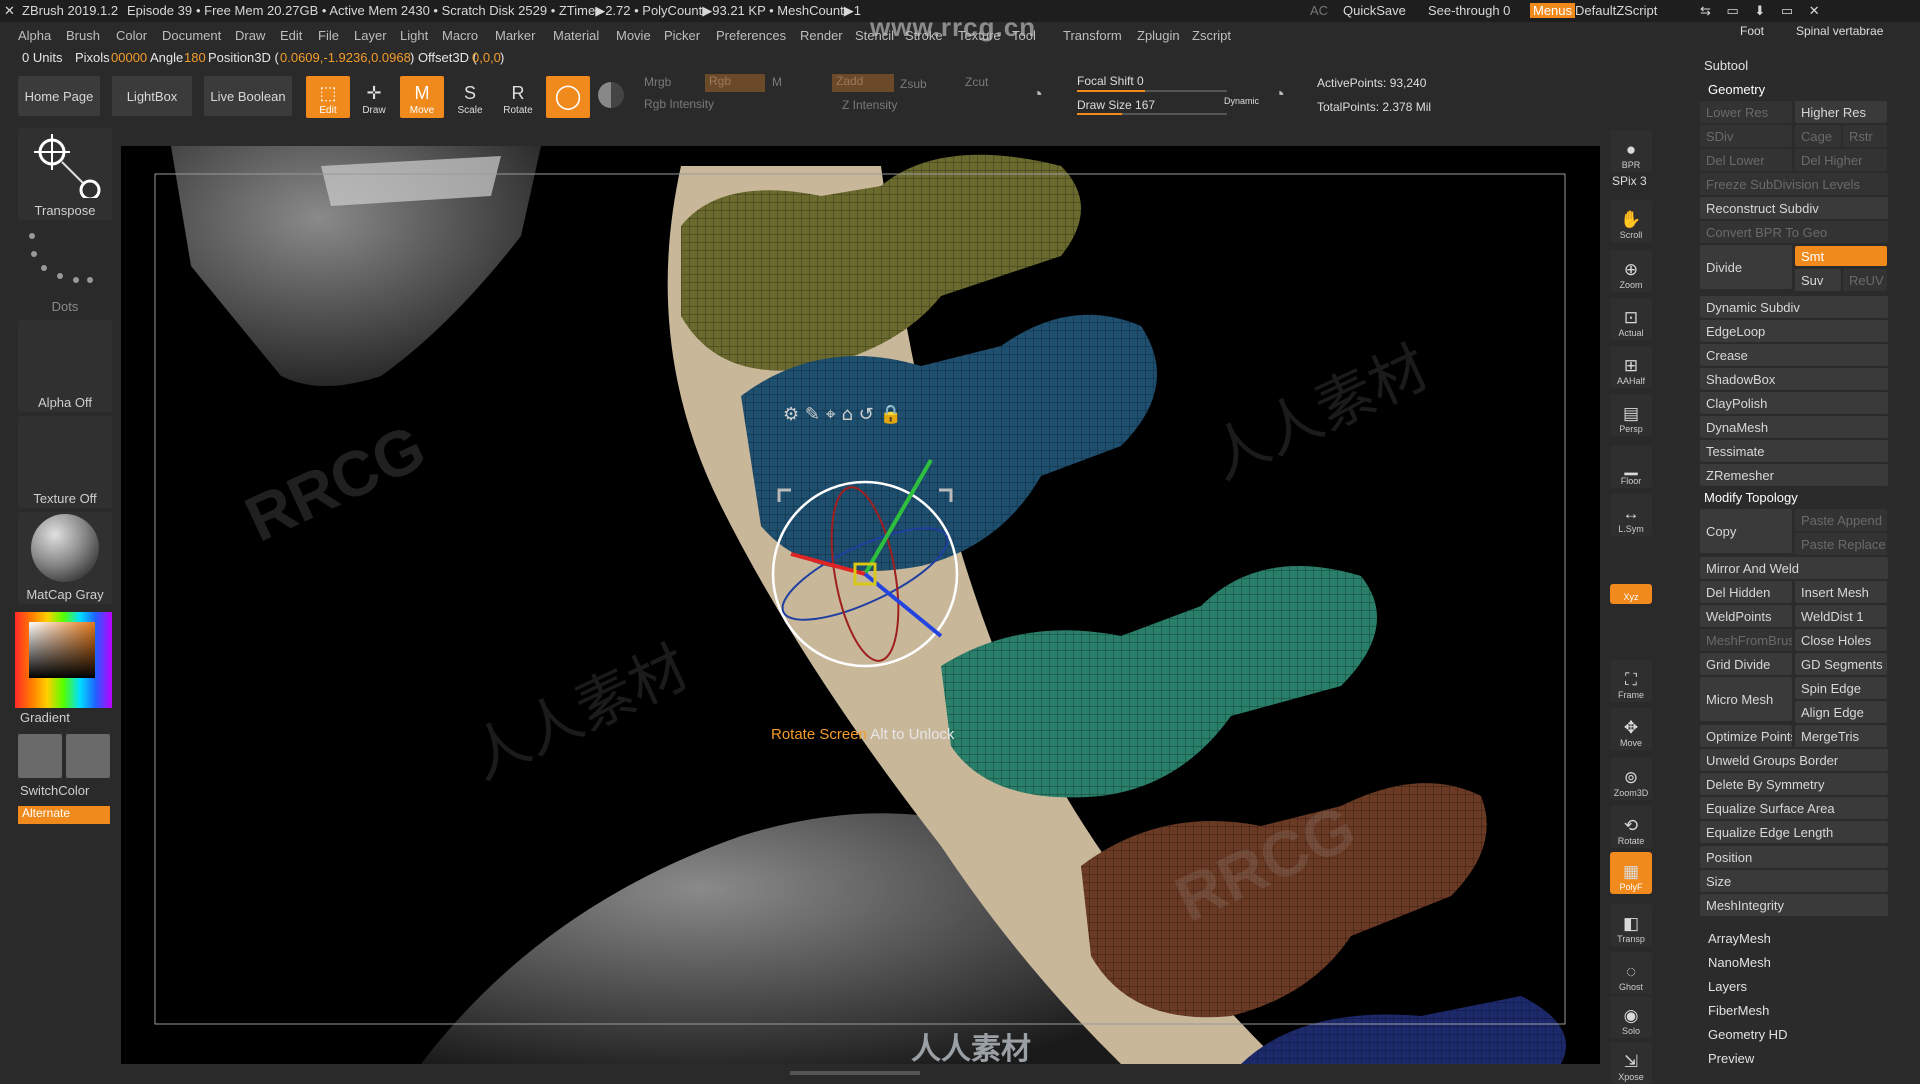 The height and width of the screenshot is (1084, 1920). What do you see at coordinates (1469, 10) in the screenshot?
I see `see-through-slider: See-through 0` at bounding box center [1469, 10].